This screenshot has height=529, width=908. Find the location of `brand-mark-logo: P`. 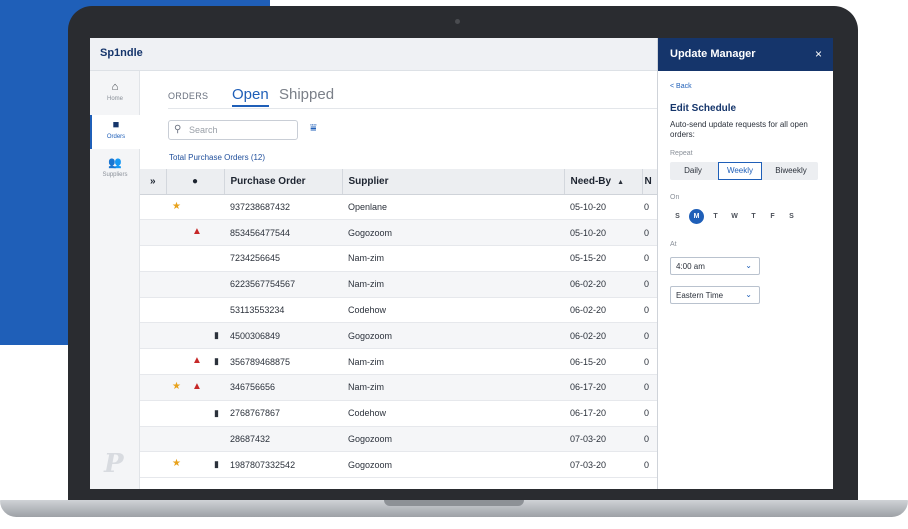

brand-mark-logo: P is located at coordinates (114, 464).